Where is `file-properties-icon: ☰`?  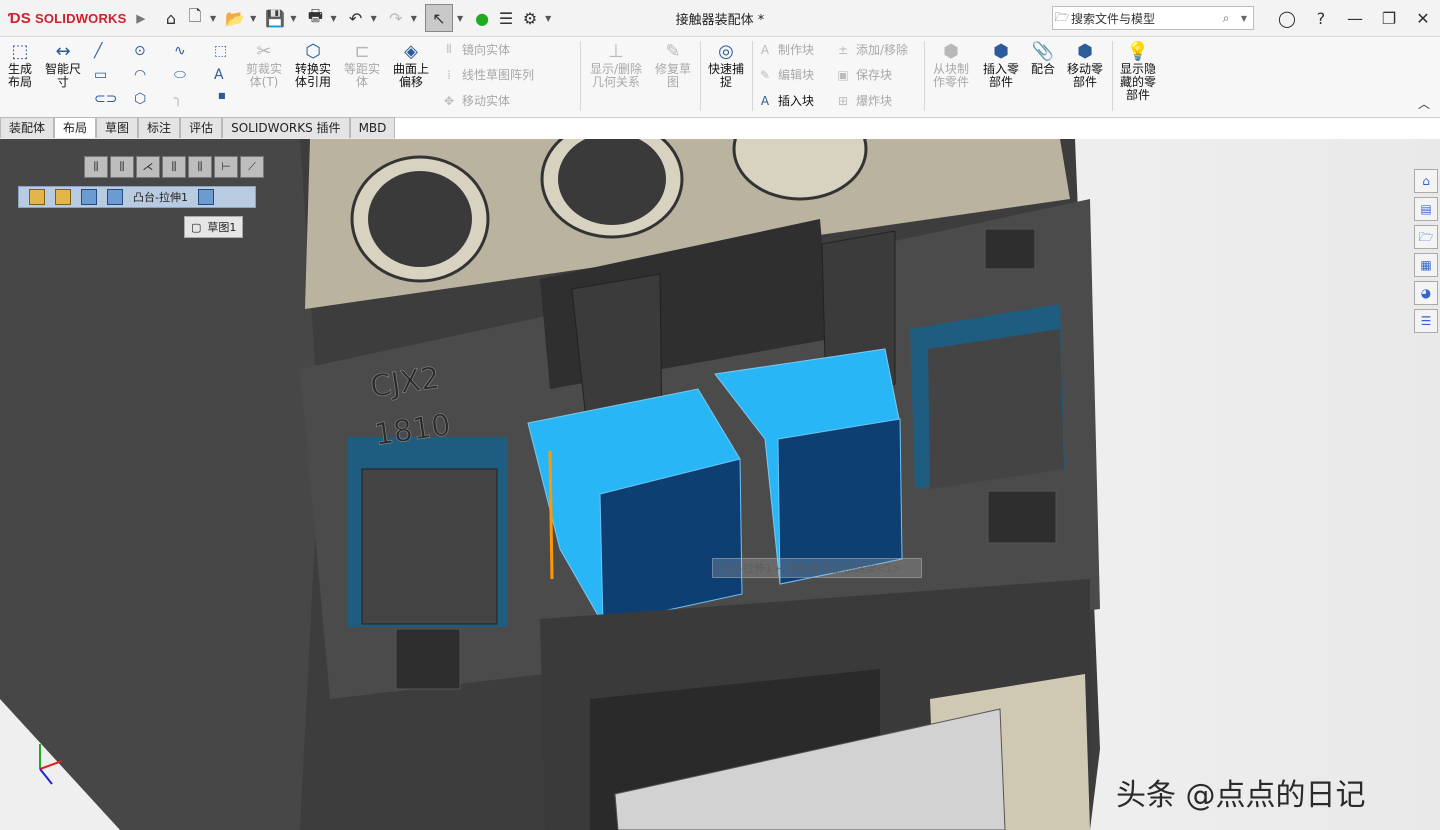
file-properties-icon: ☰ is located at coordinates (506, 18).